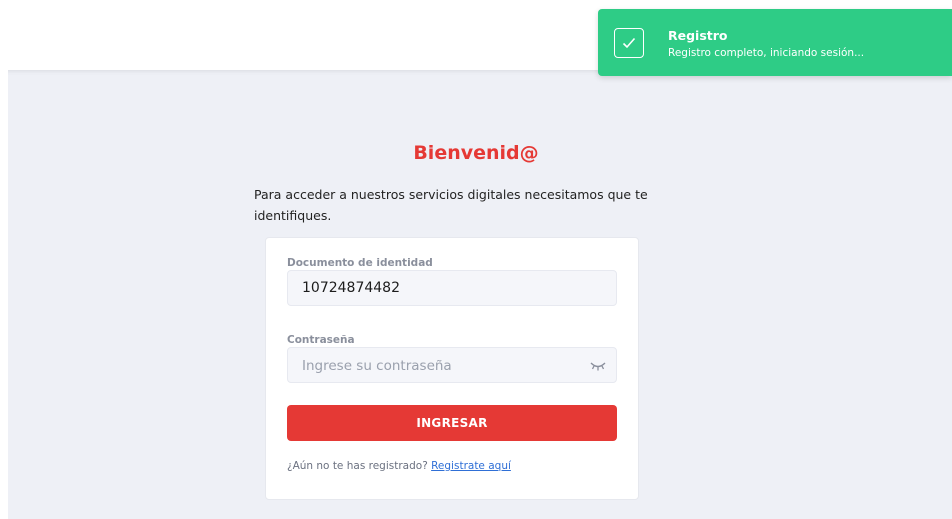 This screenshot has width=952, height=519. I want to click on document-label: Documento de identidad, so click(360, 263).